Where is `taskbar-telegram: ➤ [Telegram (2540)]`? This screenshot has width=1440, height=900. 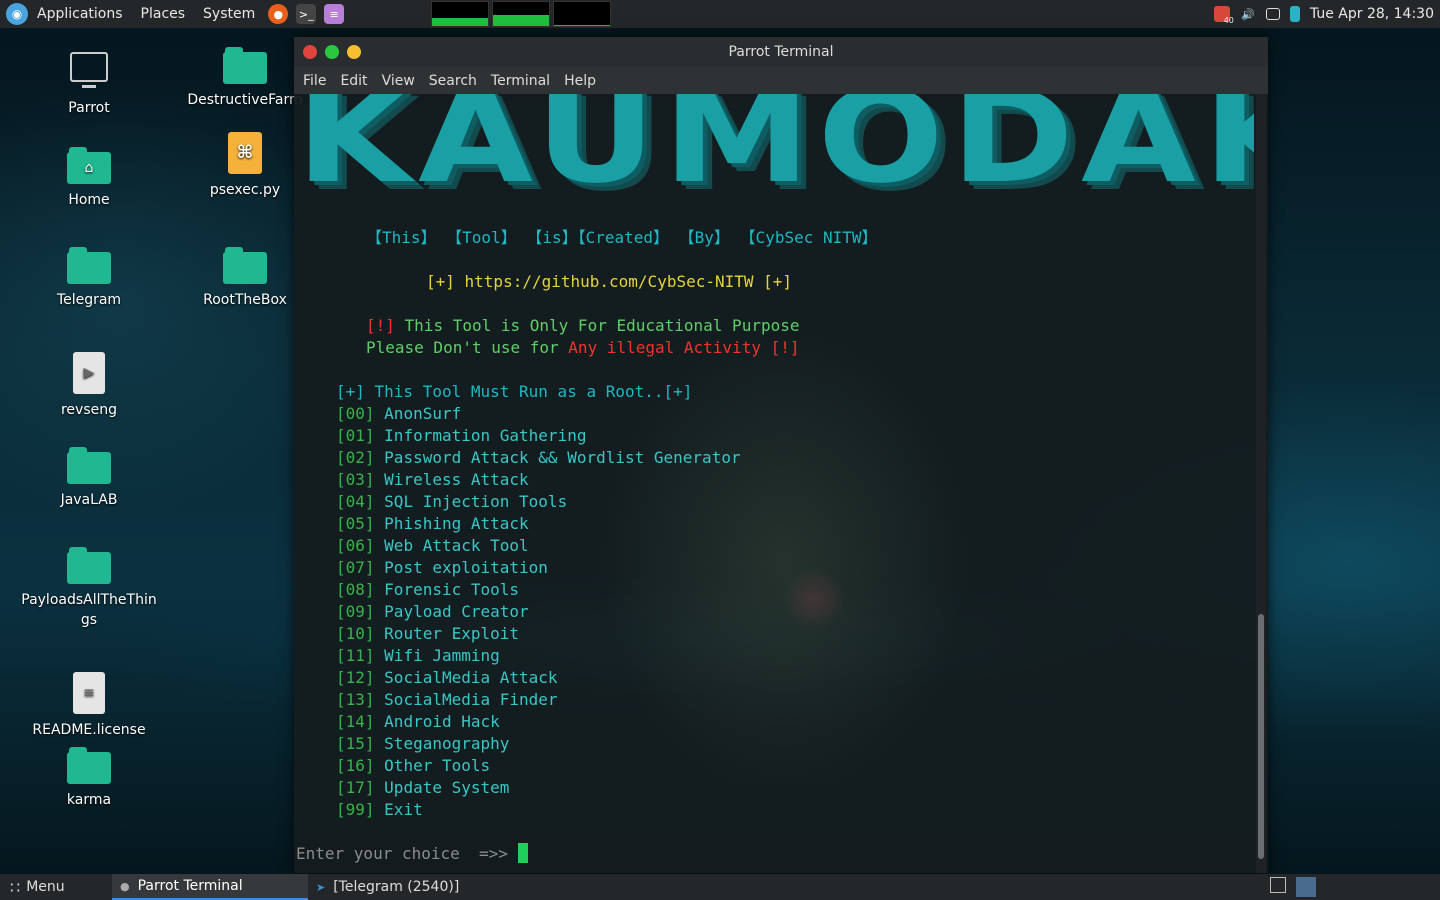 taskbar-telegram: ➤ [Telegram (2540)] is located at coordinates (406, 887).